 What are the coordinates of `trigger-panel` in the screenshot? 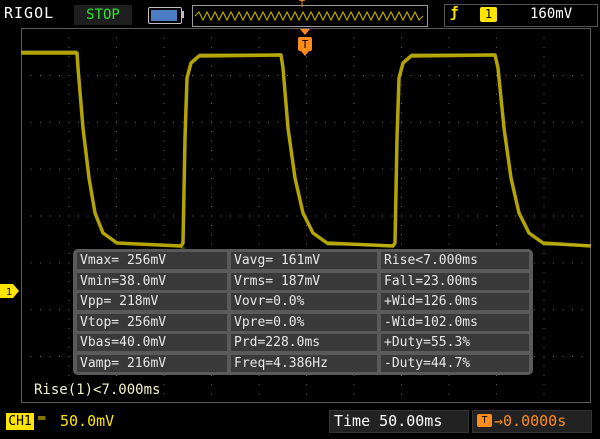 It's located at (521, 15).